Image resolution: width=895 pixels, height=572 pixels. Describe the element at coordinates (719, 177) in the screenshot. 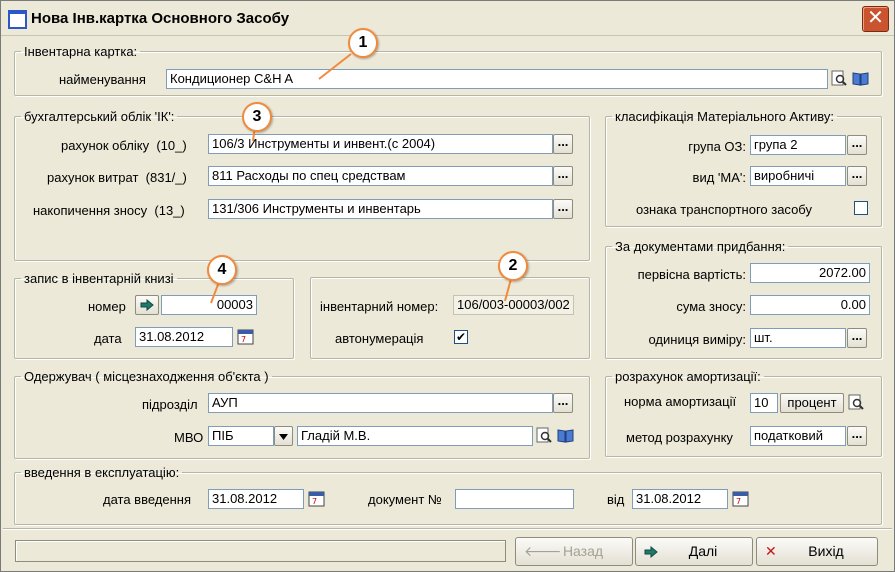

I see `type-label: вид 'МА':` at that location.